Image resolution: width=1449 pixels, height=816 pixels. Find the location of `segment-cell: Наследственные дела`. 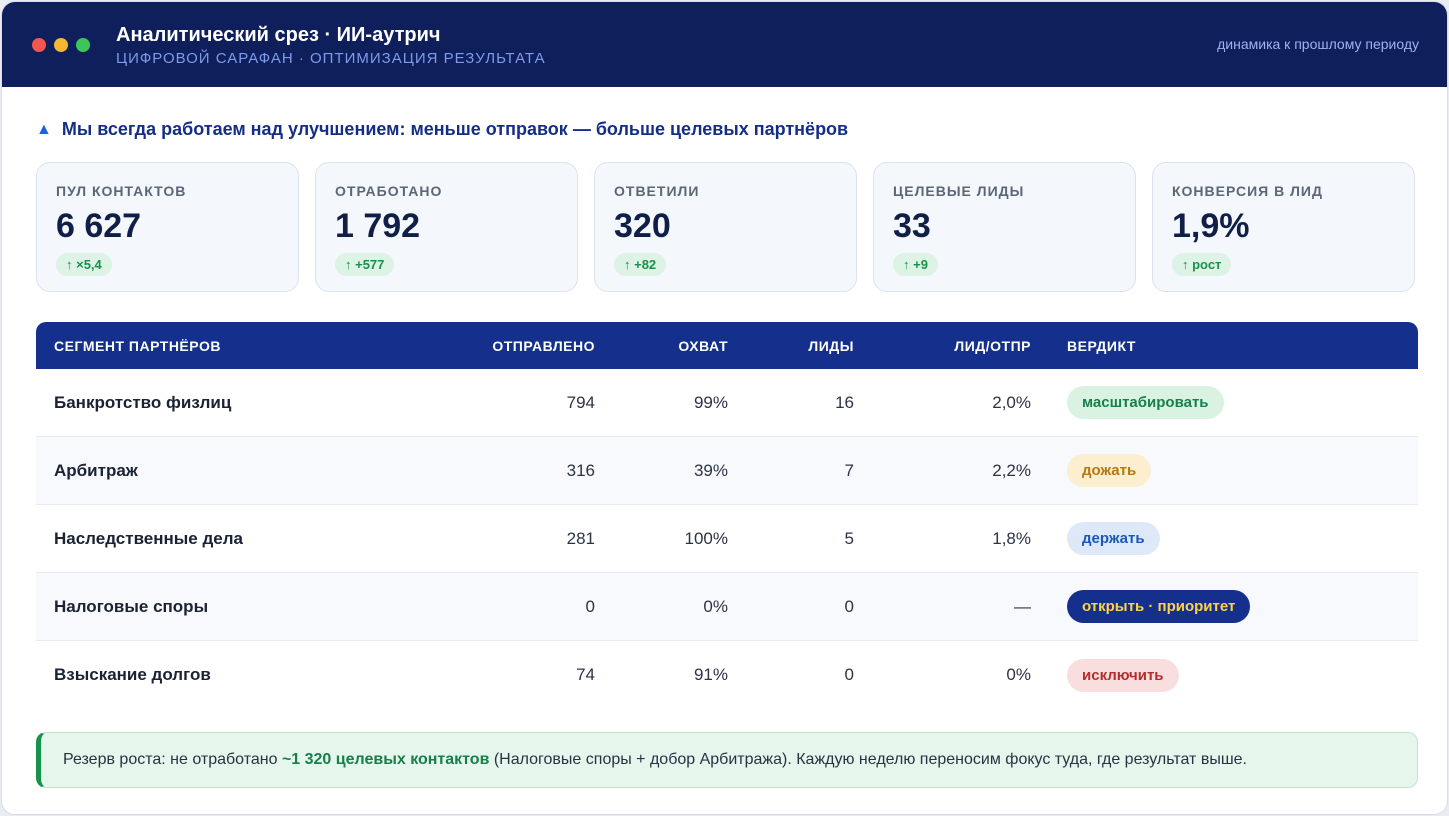

segment-cell: Наследственные дела is located at coordinates (148, 538).